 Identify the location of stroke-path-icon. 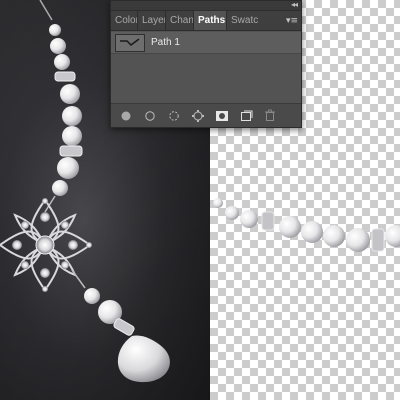
(150, 116).